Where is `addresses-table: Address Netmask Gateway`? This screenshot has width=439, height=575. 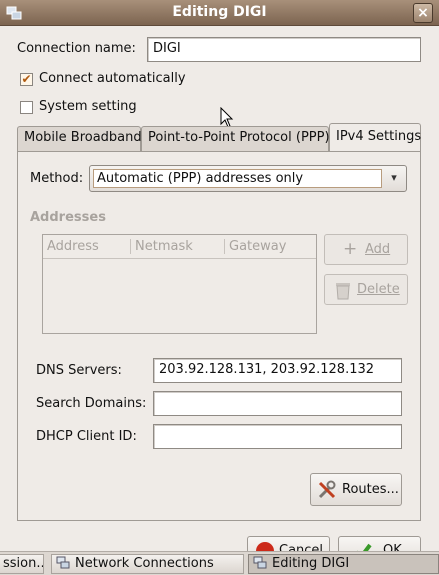 addresses-table: Address Netmask Gateway is located at coordinates (179, 284).